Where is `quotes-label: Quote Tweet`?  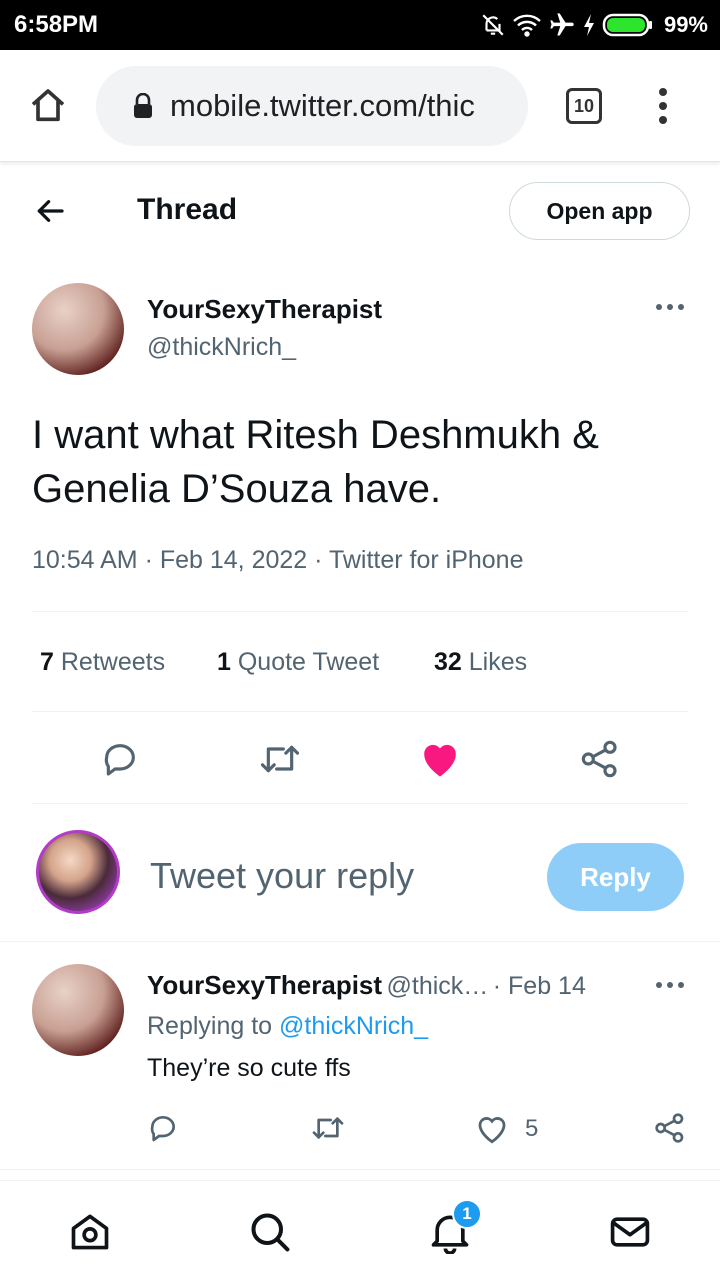 quotes-label: Quote Tweet is located at coordinates (308, 662).